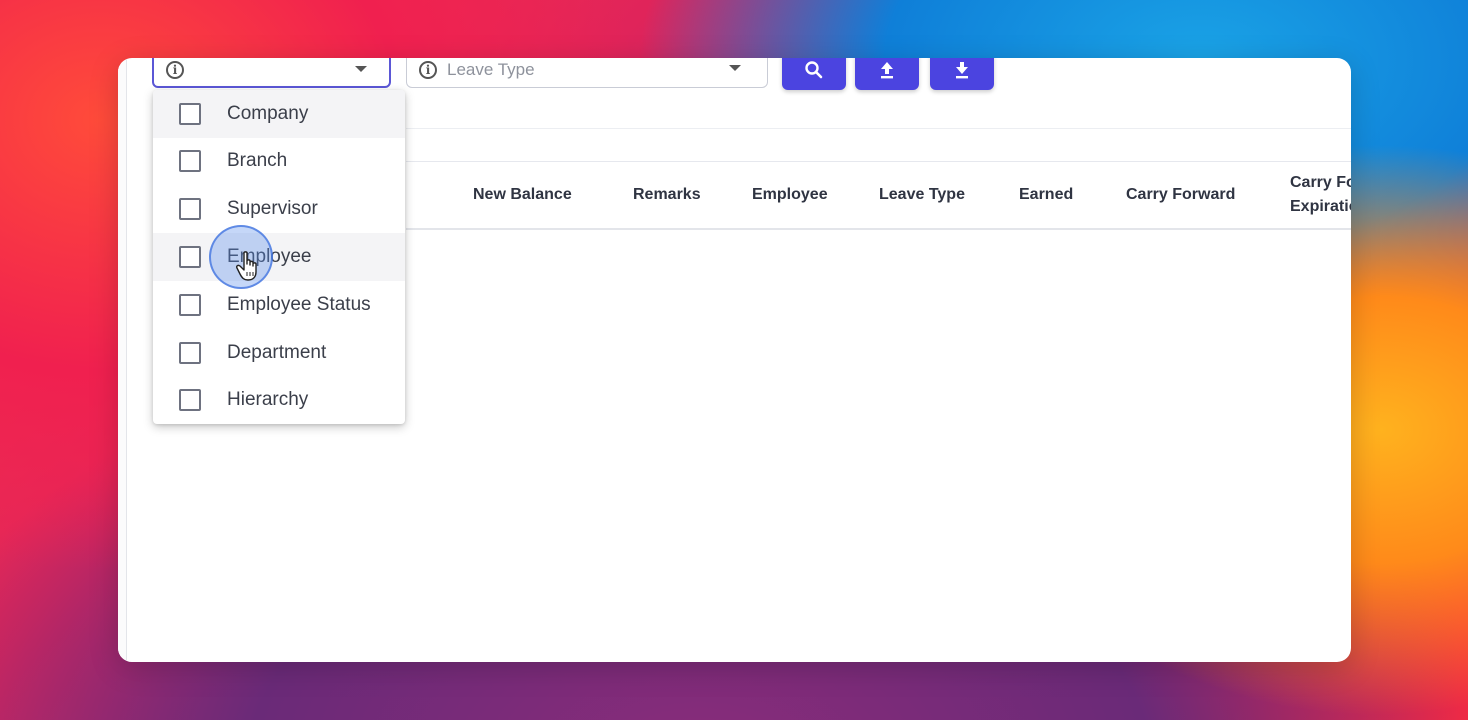  What do you see at coordinates (922, 195) in the screenshot?
I see `column-header-leave-type: Leave Type` at bounding box center [922, 195].